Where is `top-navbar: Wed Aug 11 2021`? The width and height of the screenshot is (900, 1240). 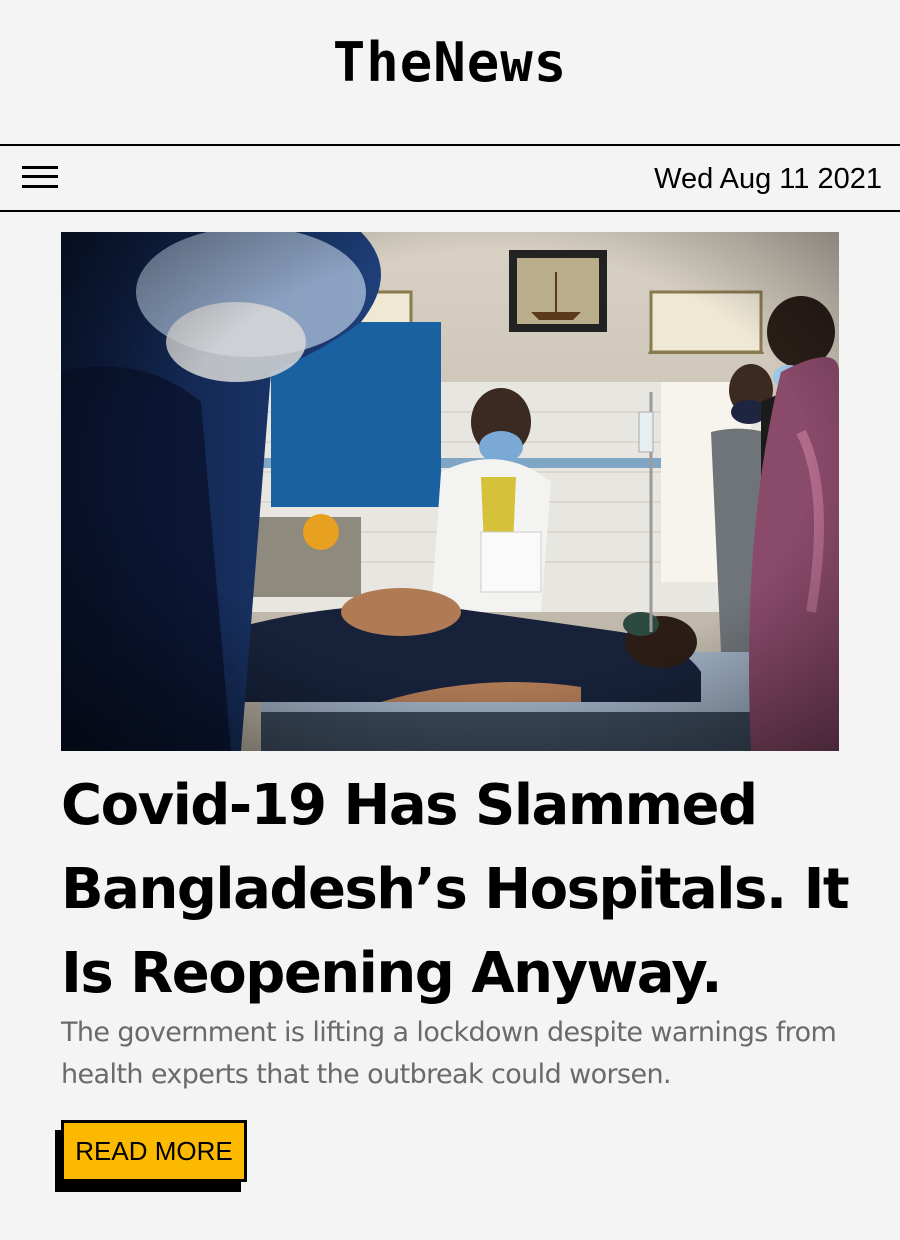
top-navbar: Wed Aug 11 2021 is located at coordinates (450, 178).